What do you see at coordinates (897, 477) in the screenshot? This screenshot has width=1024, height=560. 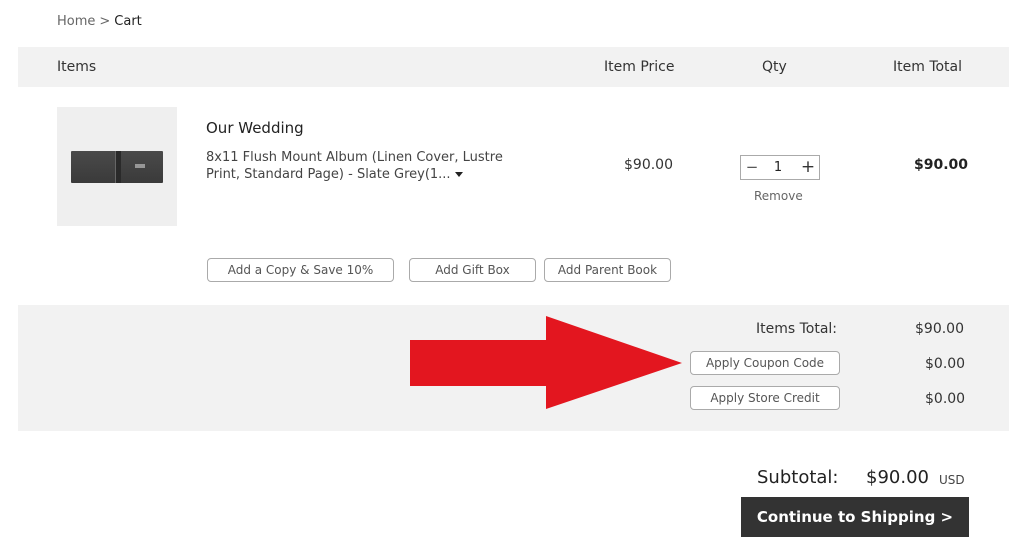 I see `subtotal-value: $90.00` at bounding box center [897, 477].